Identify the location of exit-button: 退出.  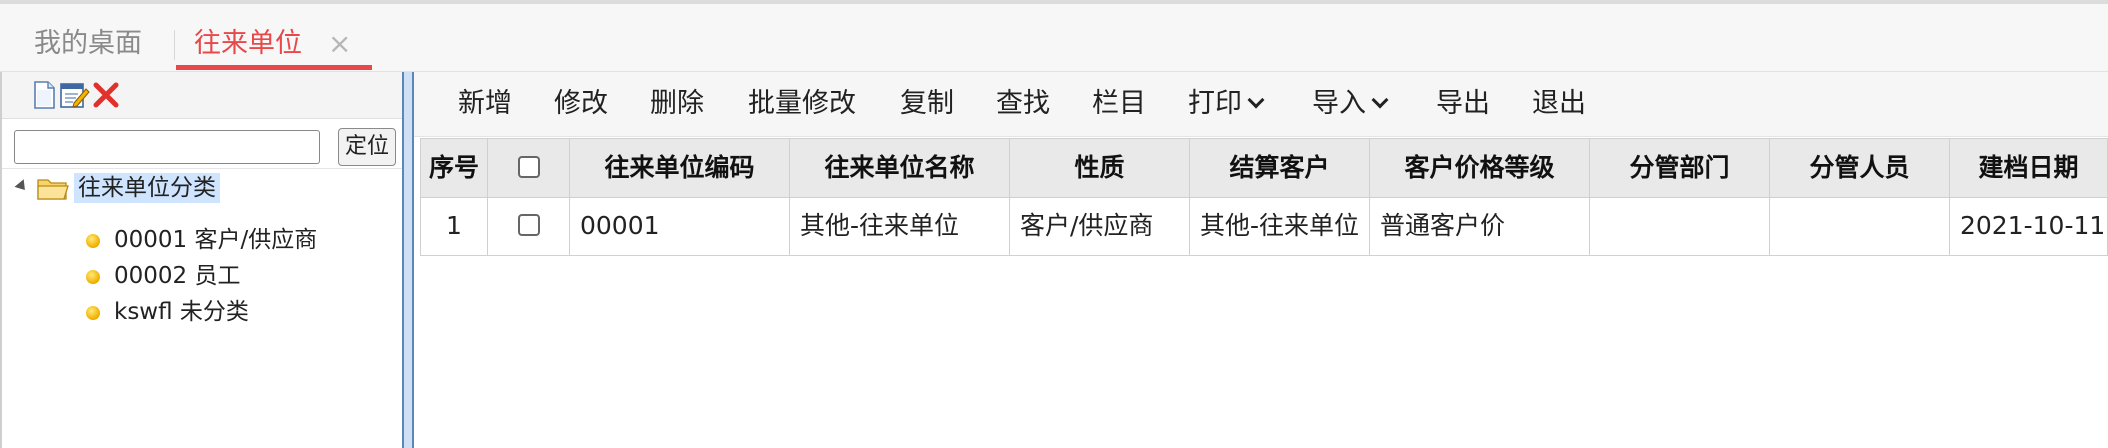
(1559, 104).